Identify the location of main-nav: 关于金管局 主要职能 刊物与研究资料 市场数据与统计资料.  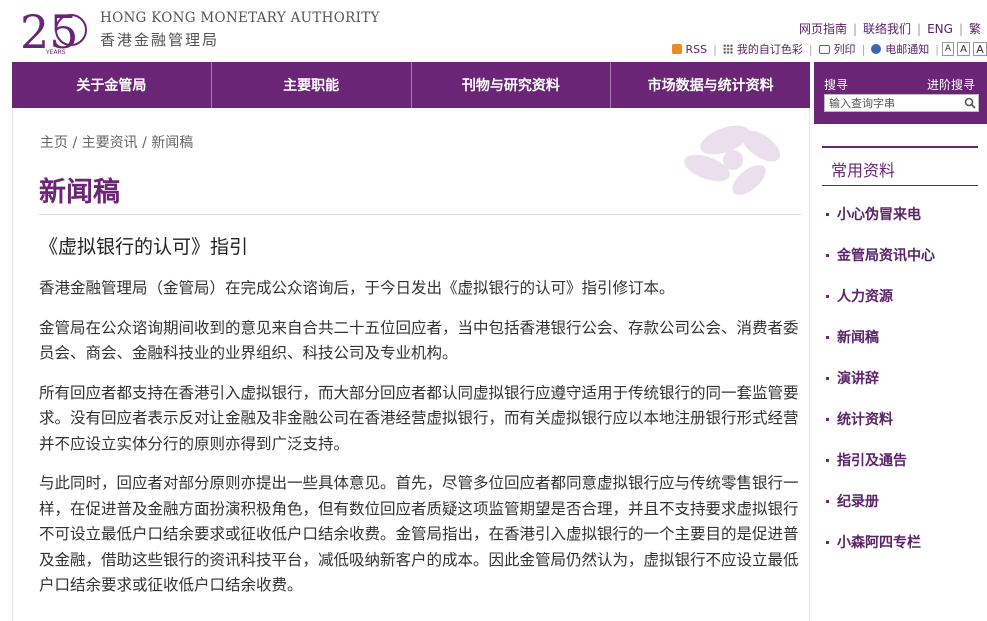
(411, 85).